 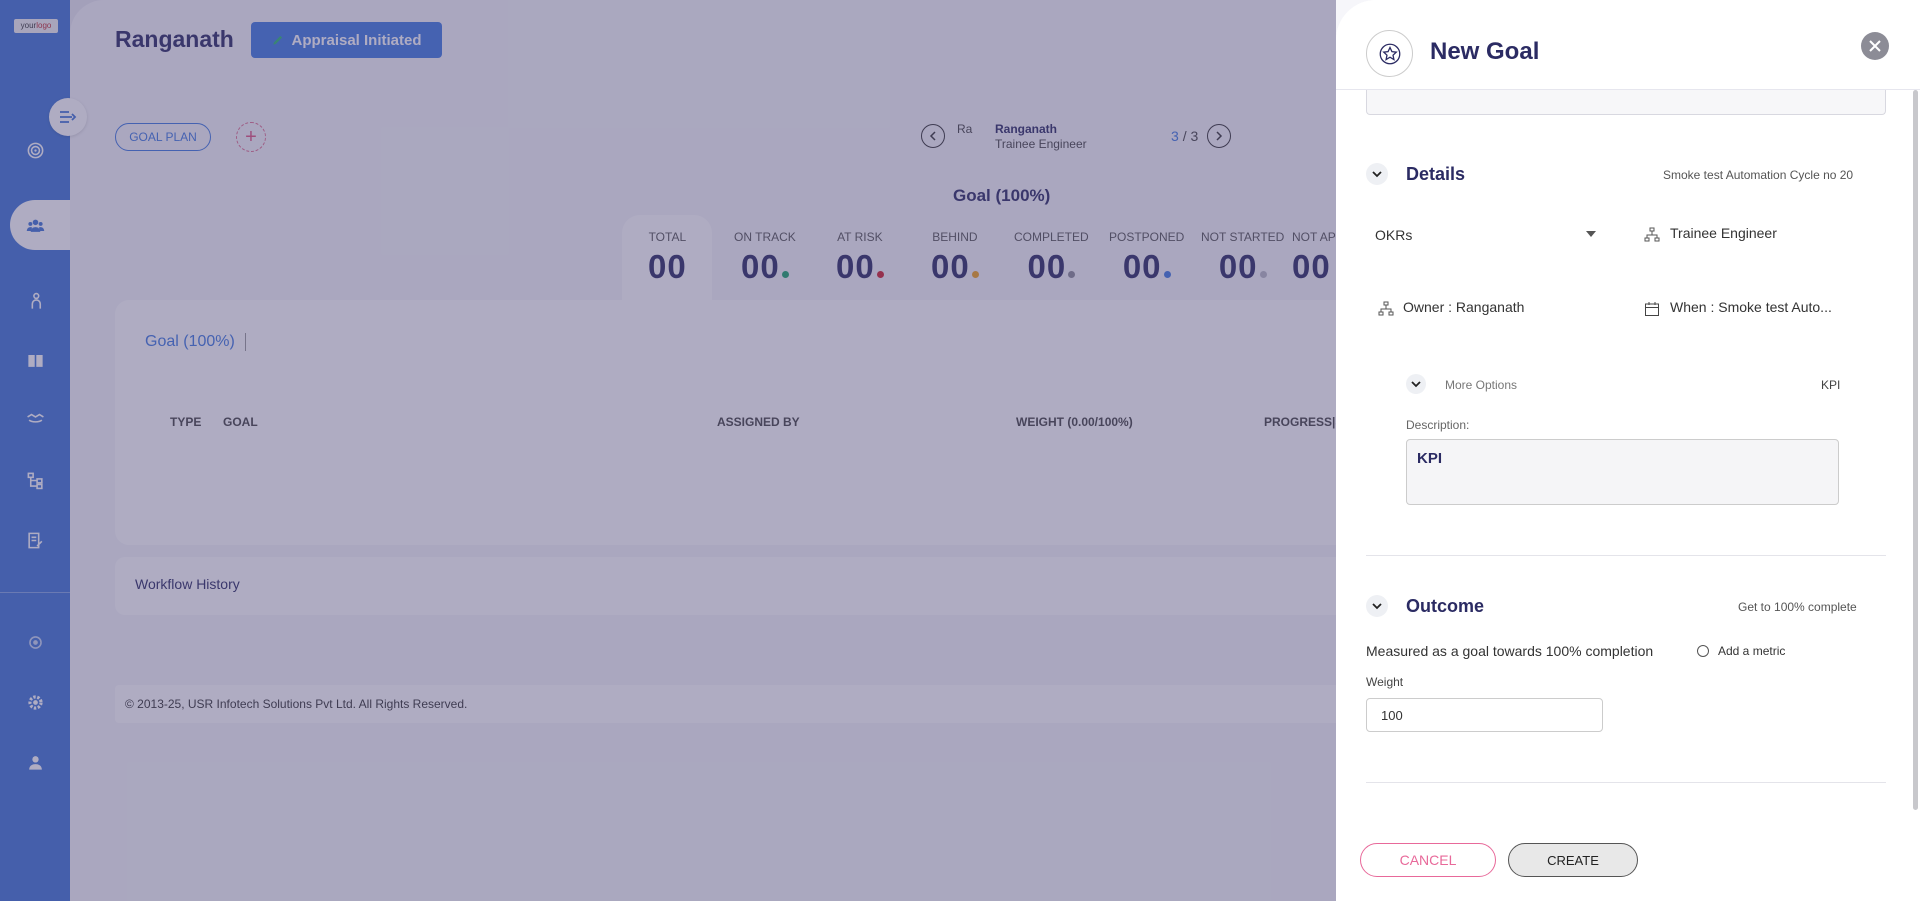 What do you see at coordinates (1436, 174) in the screenshot?
I see `details-section-title: Details` at bounding box center [1436, 174].